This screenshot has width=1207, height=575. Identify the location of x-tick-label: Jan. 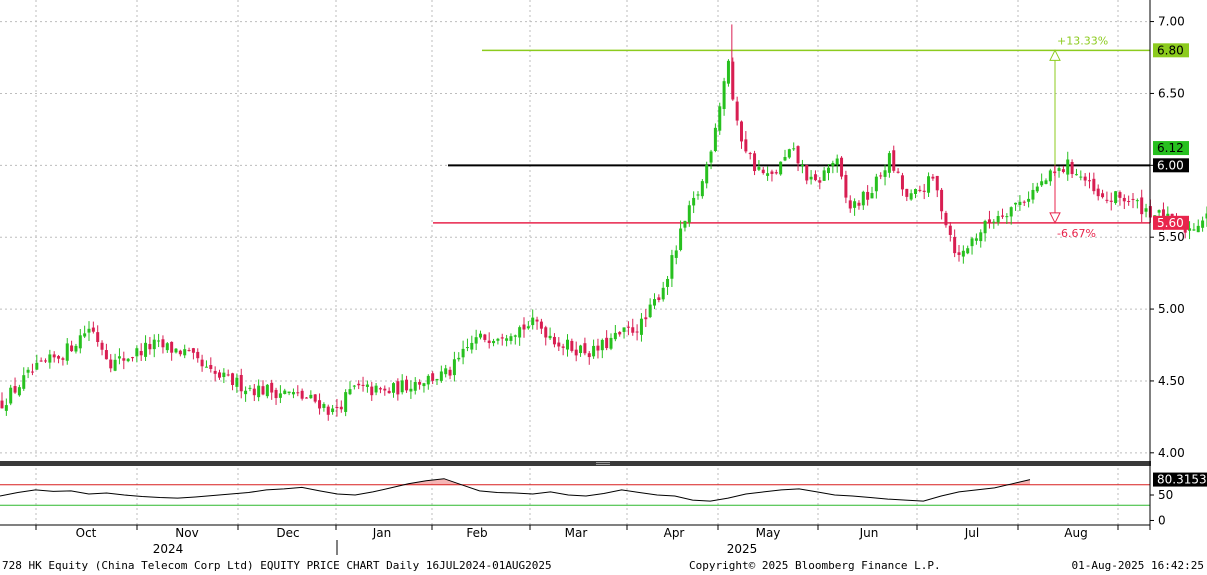
(382, 533).